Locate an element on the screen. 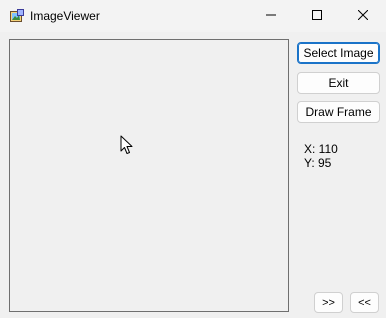 Image resolution: width=386 pixels, height=318 pixels. draw-frame-button: Draw Frame is located at coordinates (338, 112).